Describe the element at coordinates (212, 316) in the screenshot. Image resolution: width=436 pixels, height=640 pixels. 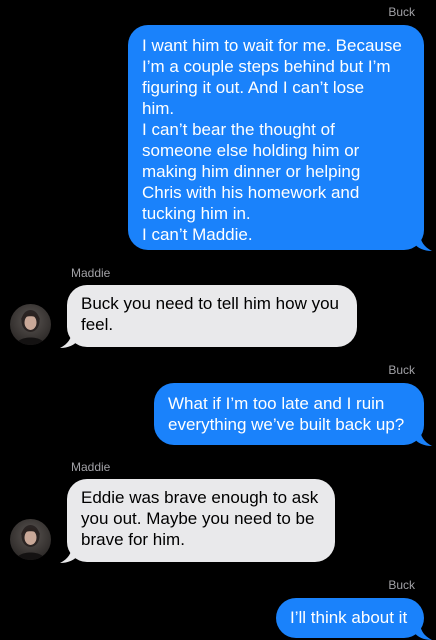
I see `message-bubble-incoming: Buck you need to tell him how you feel.` at that location.